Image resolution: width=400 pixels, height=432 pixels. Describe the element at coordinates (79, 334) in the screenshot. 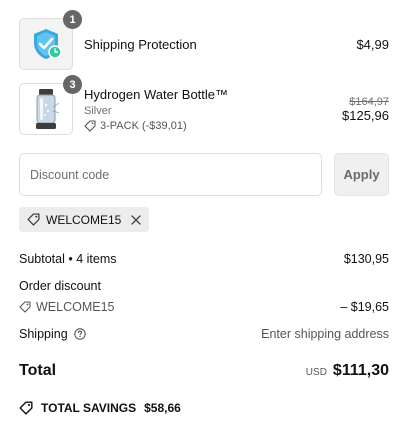

I see `help-circle-icon` at that location.